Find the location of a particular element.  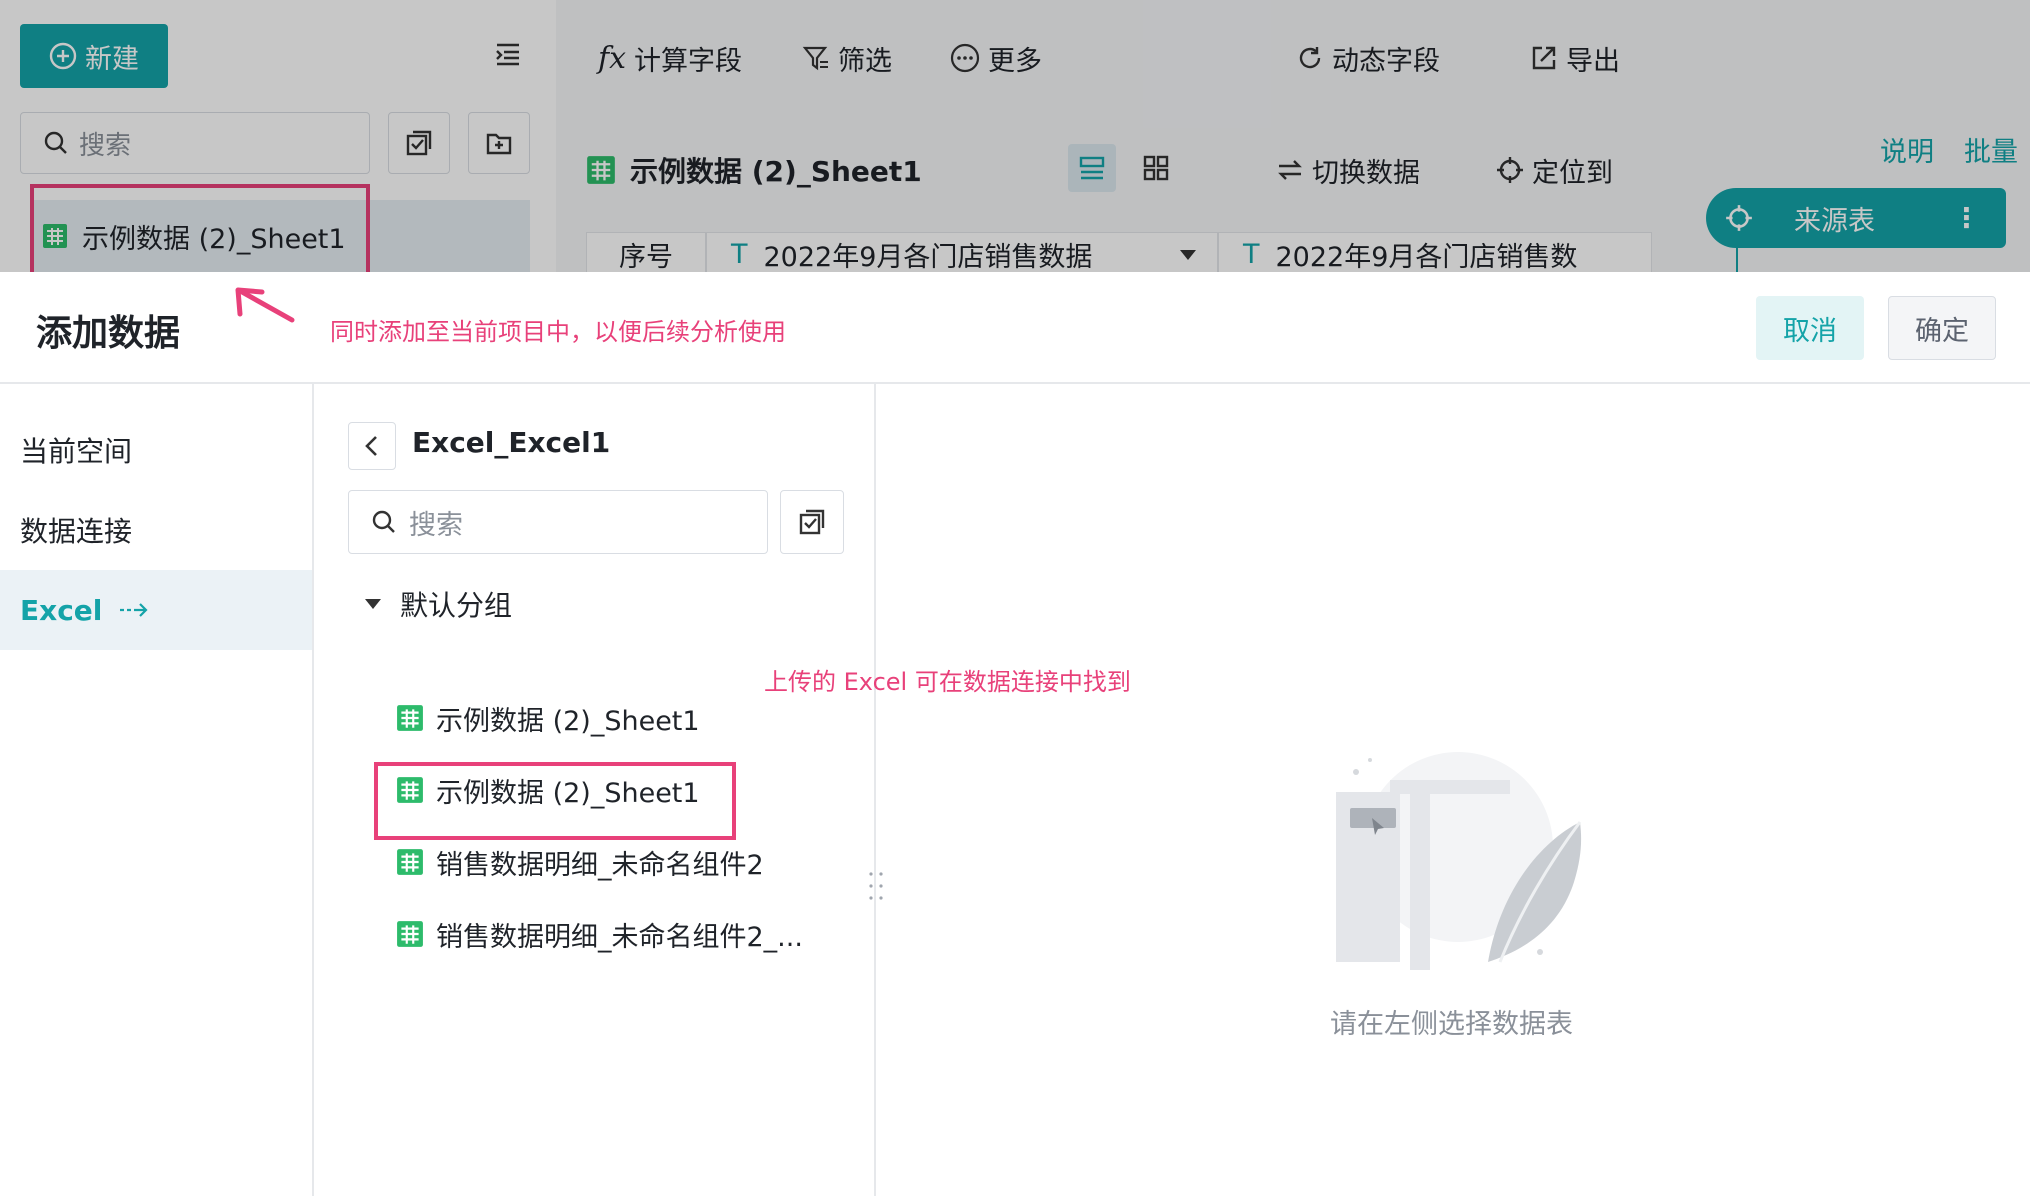

new-button: 新建 is located at coordinates (94, 56).